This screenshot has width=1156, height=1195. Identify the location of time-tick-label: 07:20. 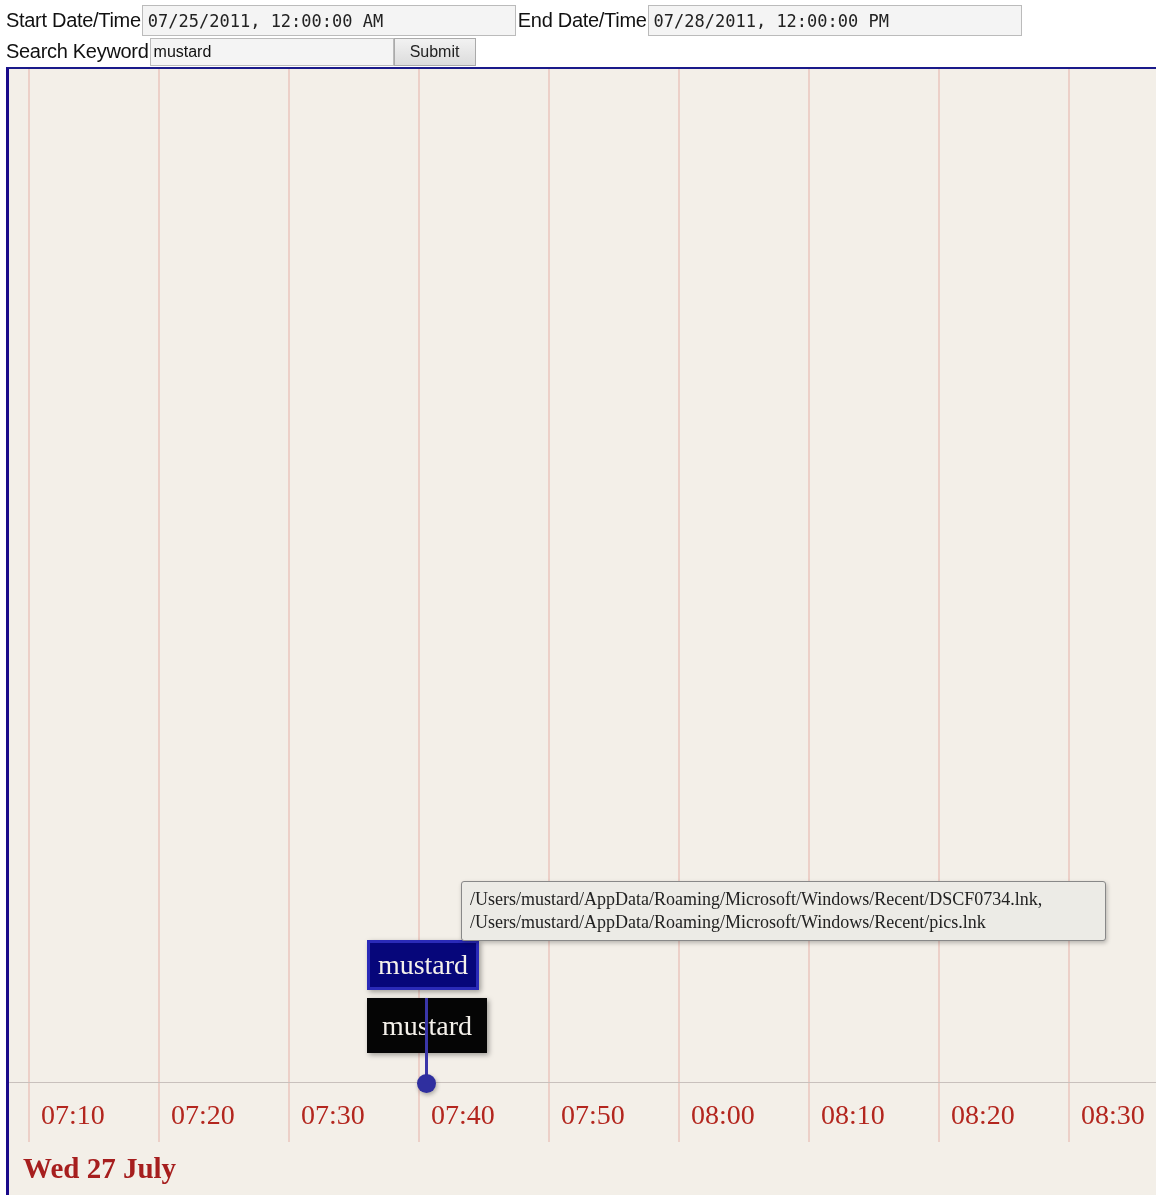
(203, 1115).